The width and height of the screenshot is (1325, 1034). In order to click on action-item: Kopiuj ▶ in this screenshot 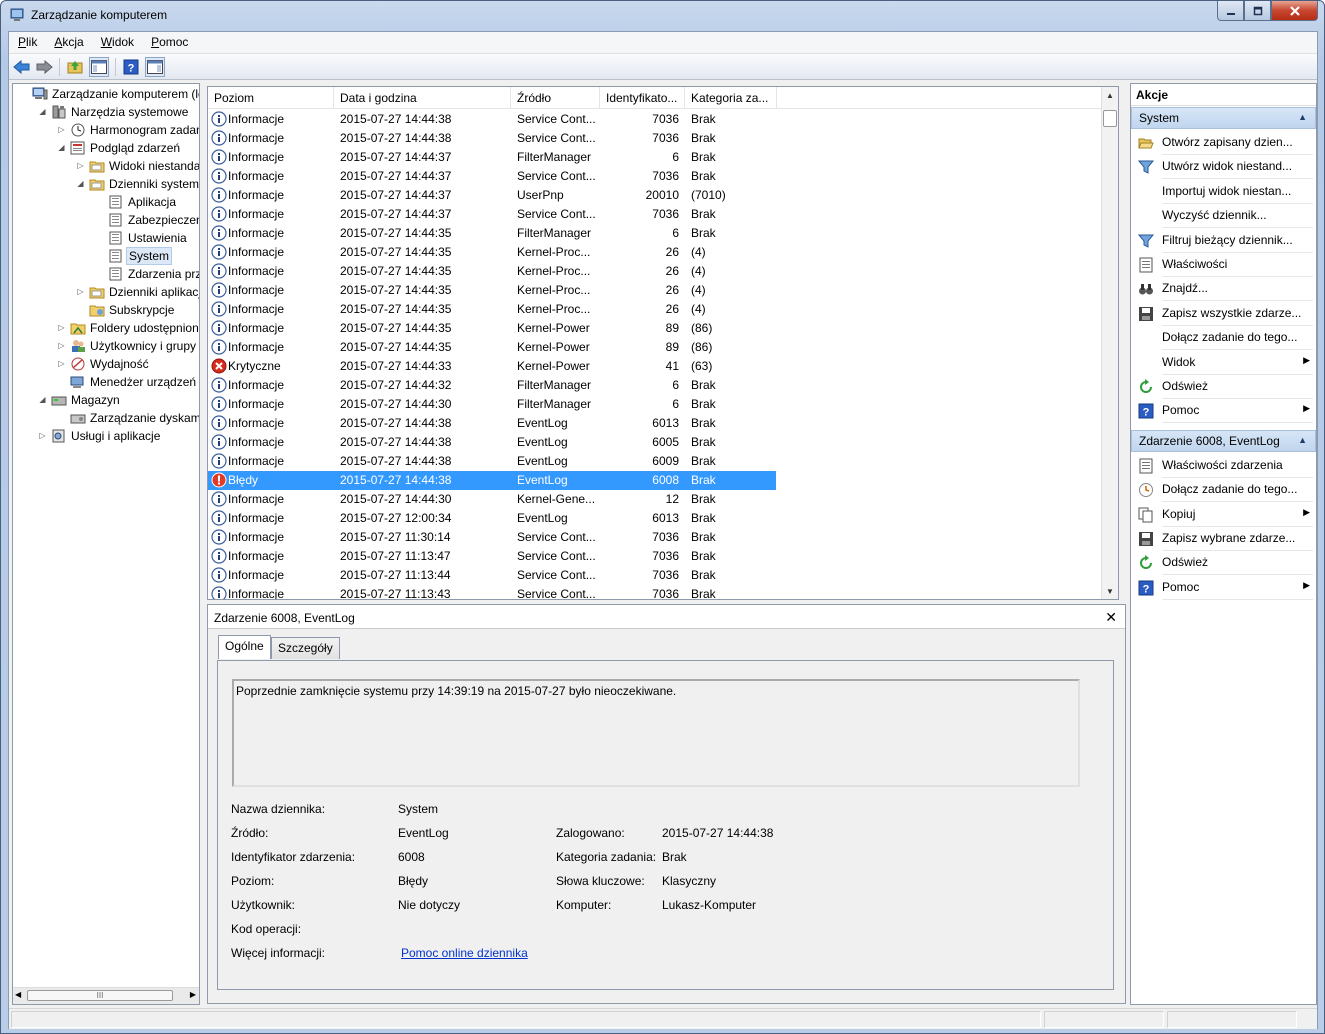, I will do `click(1223, 515)`.